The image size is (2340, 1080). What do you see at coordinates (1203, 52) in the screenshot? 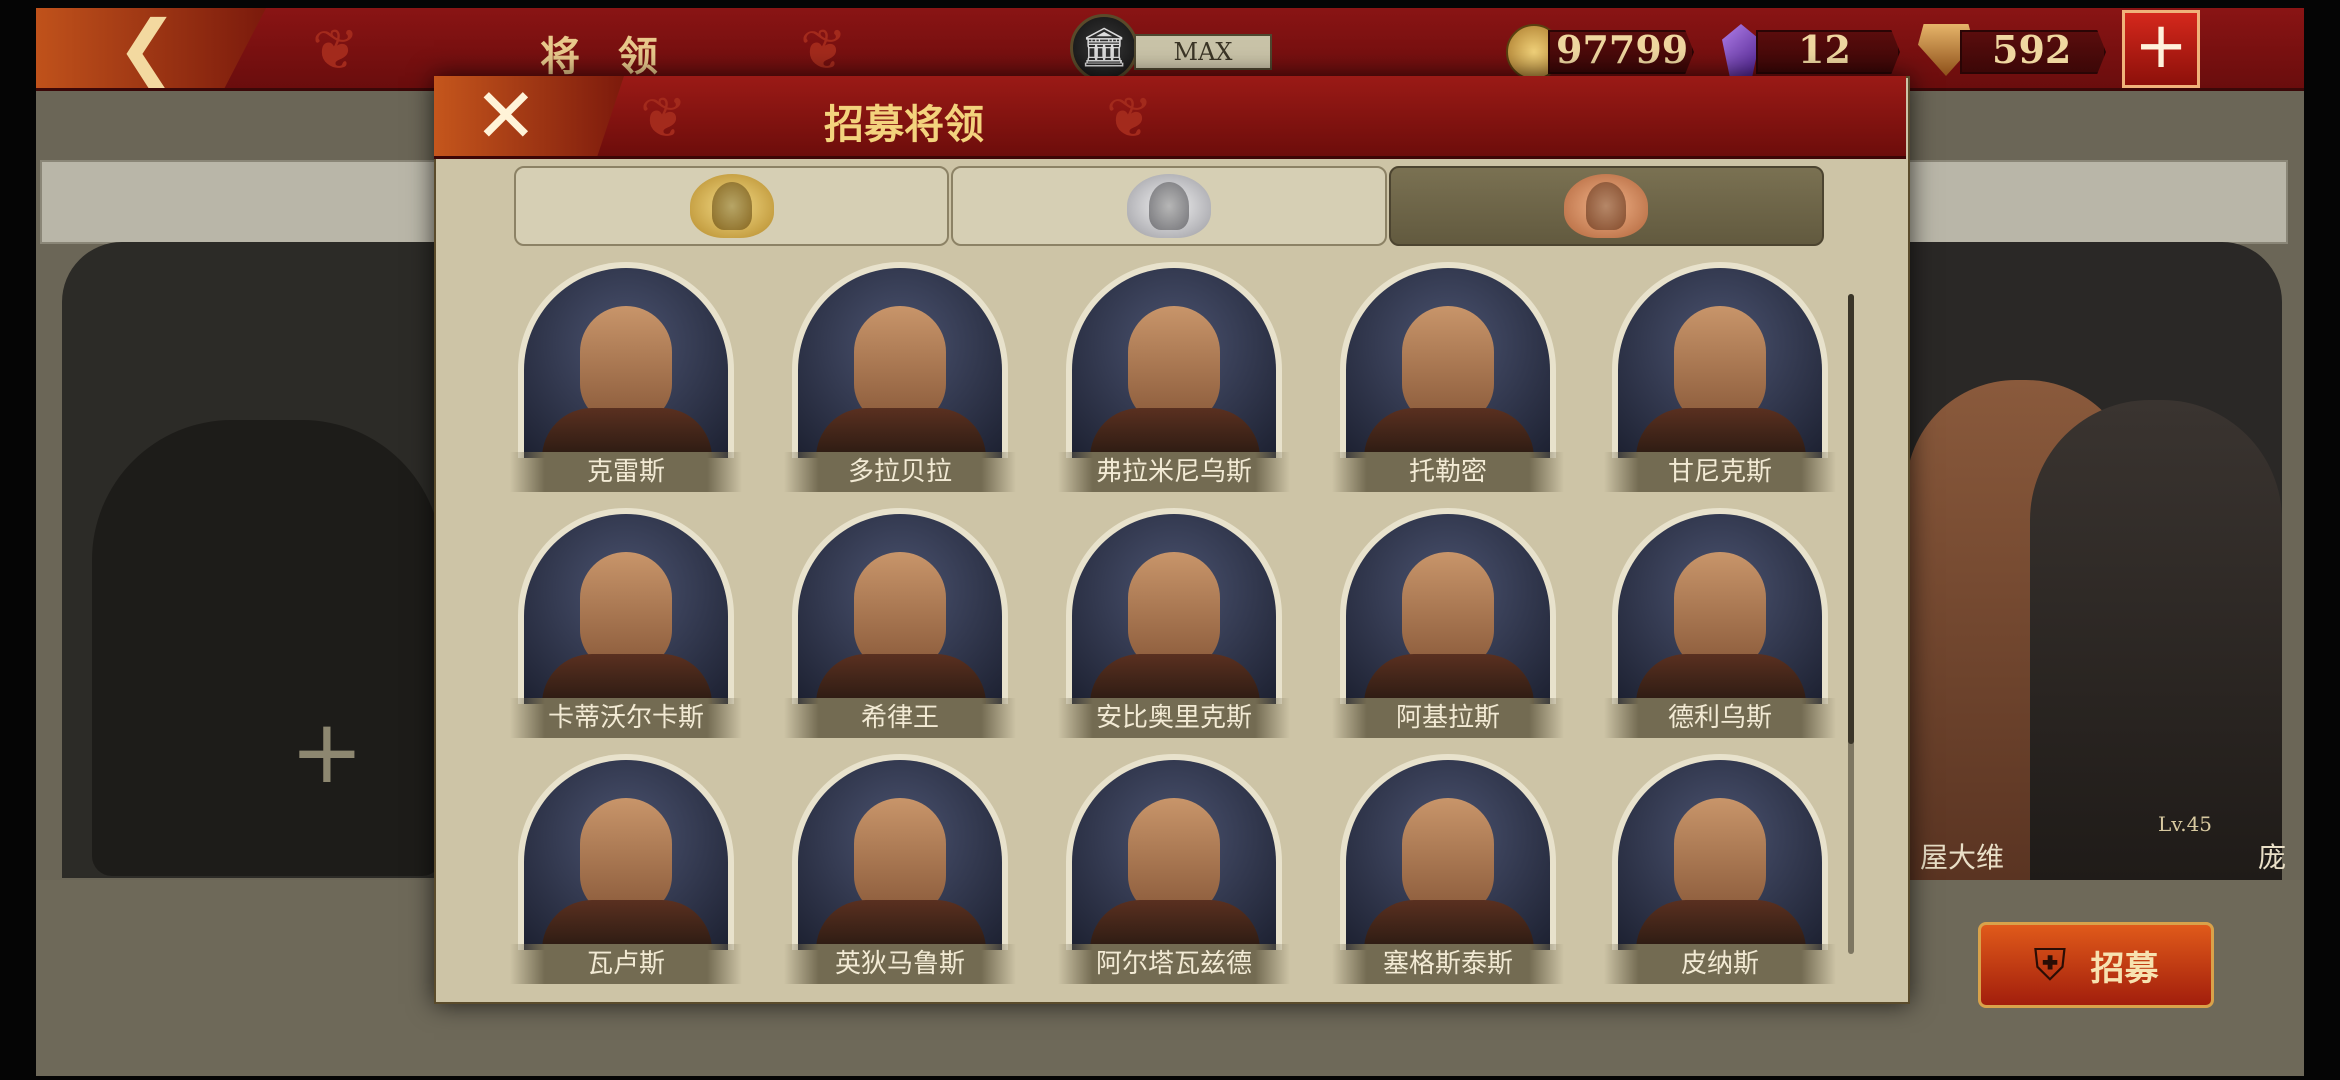
I see `building-level-bar: MAX` at bounding box center [1203, 52].